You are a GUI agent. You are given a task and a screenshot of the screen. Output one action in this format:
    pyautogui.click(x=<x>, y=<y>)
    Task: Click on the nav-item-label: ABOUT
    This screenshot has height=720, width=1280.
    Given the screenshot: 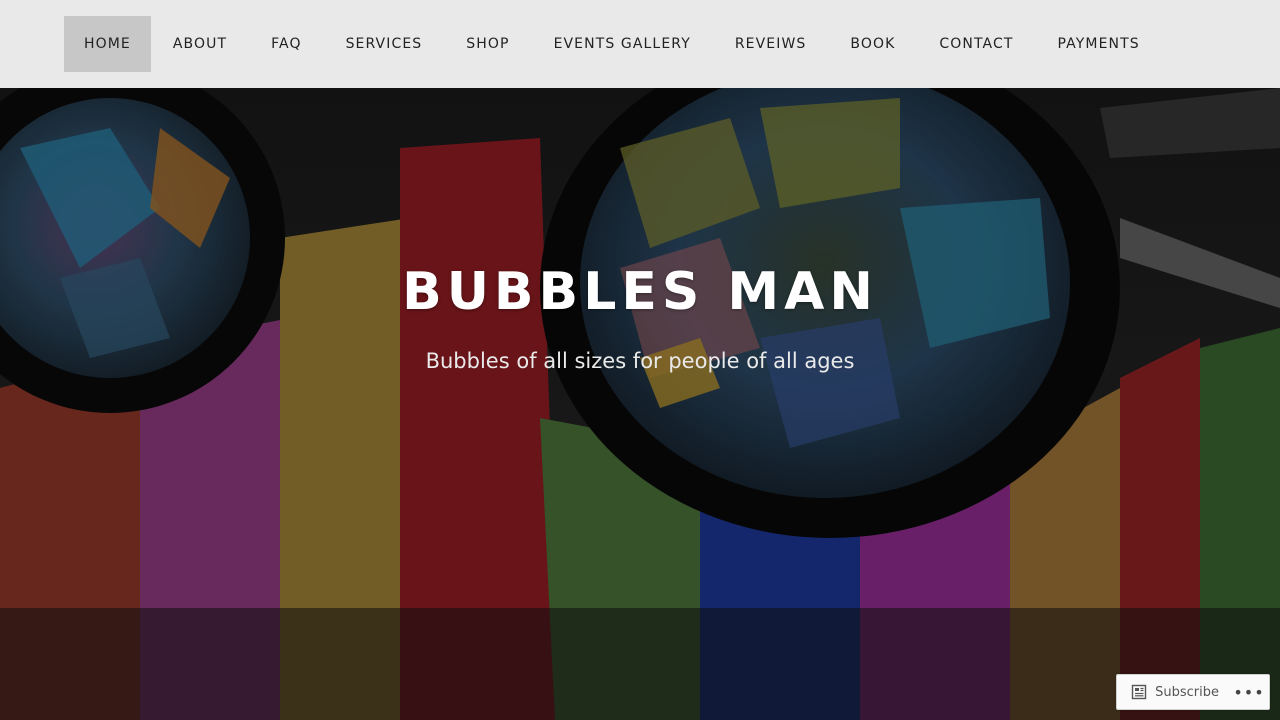 What is the action you would take?
    pyautogui.click(x=200, y=44)
    